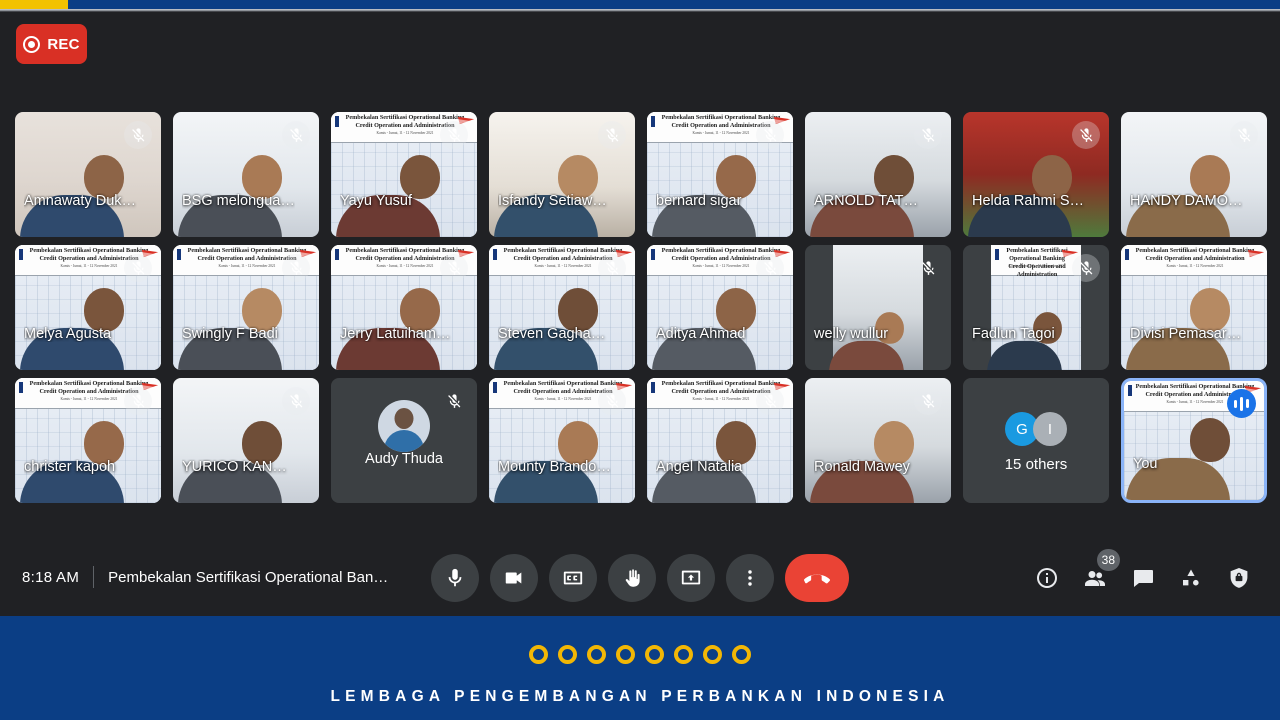  I want to click on others-avatars: GI, so click(1036, 429).